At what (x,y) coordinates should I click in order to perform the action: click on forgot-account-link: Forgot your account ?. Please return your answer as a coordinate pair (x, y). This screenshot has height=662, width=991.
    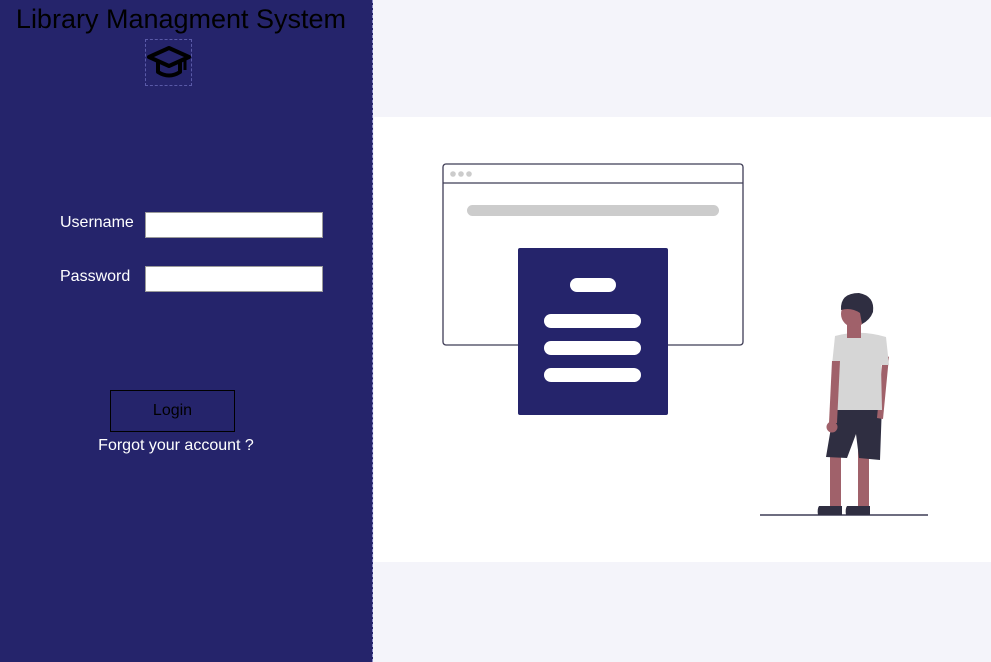
    Looking at the image, I should click on (176, 446).